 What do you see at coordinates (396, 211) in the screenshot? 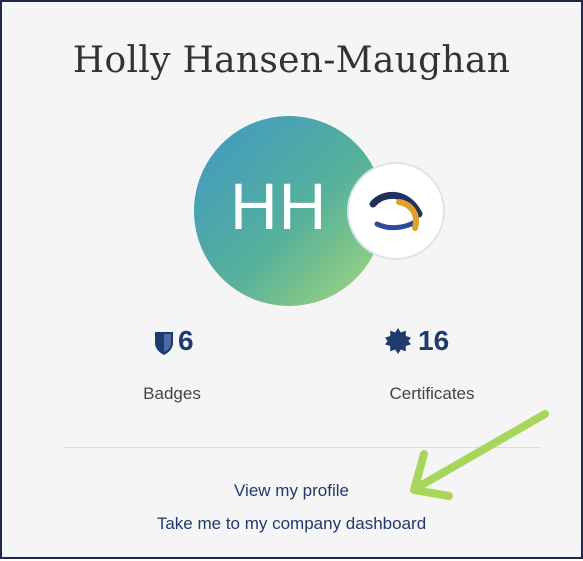
I see `company-logo-icon` at bounding box center [396, 211].